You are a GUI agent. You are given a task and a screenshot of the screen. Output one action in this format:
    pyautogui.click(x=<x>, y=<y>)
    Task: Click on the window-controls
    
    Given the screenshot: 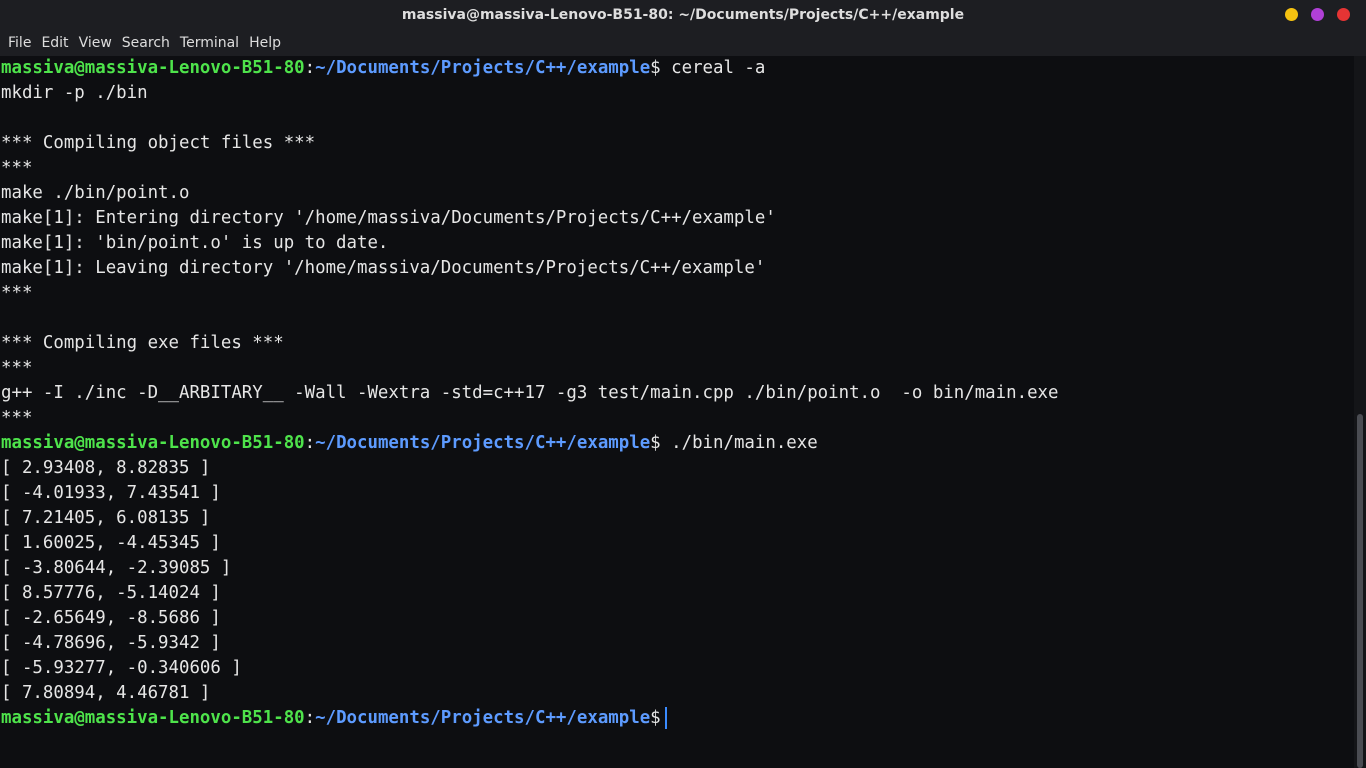 What is the action you would take?
    pyautogui.click(x=1317, y=14)
    